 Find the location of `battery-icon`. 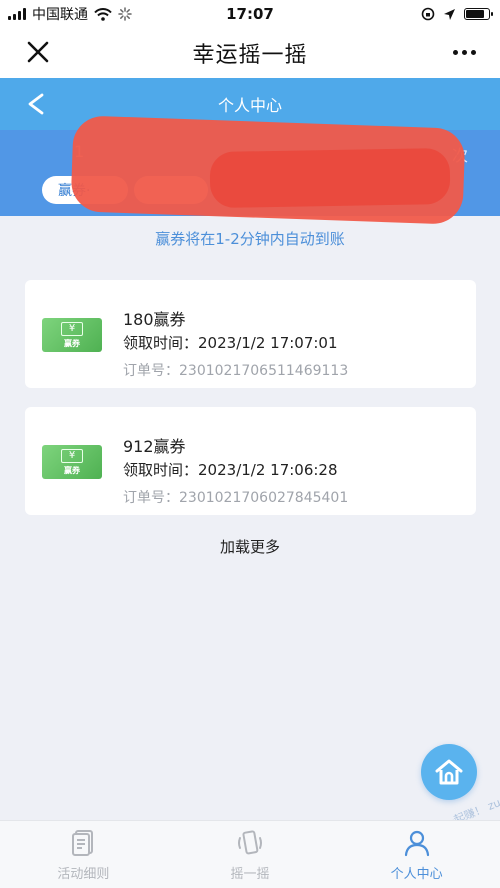

battery-icon is located at coordinates (478, 14).